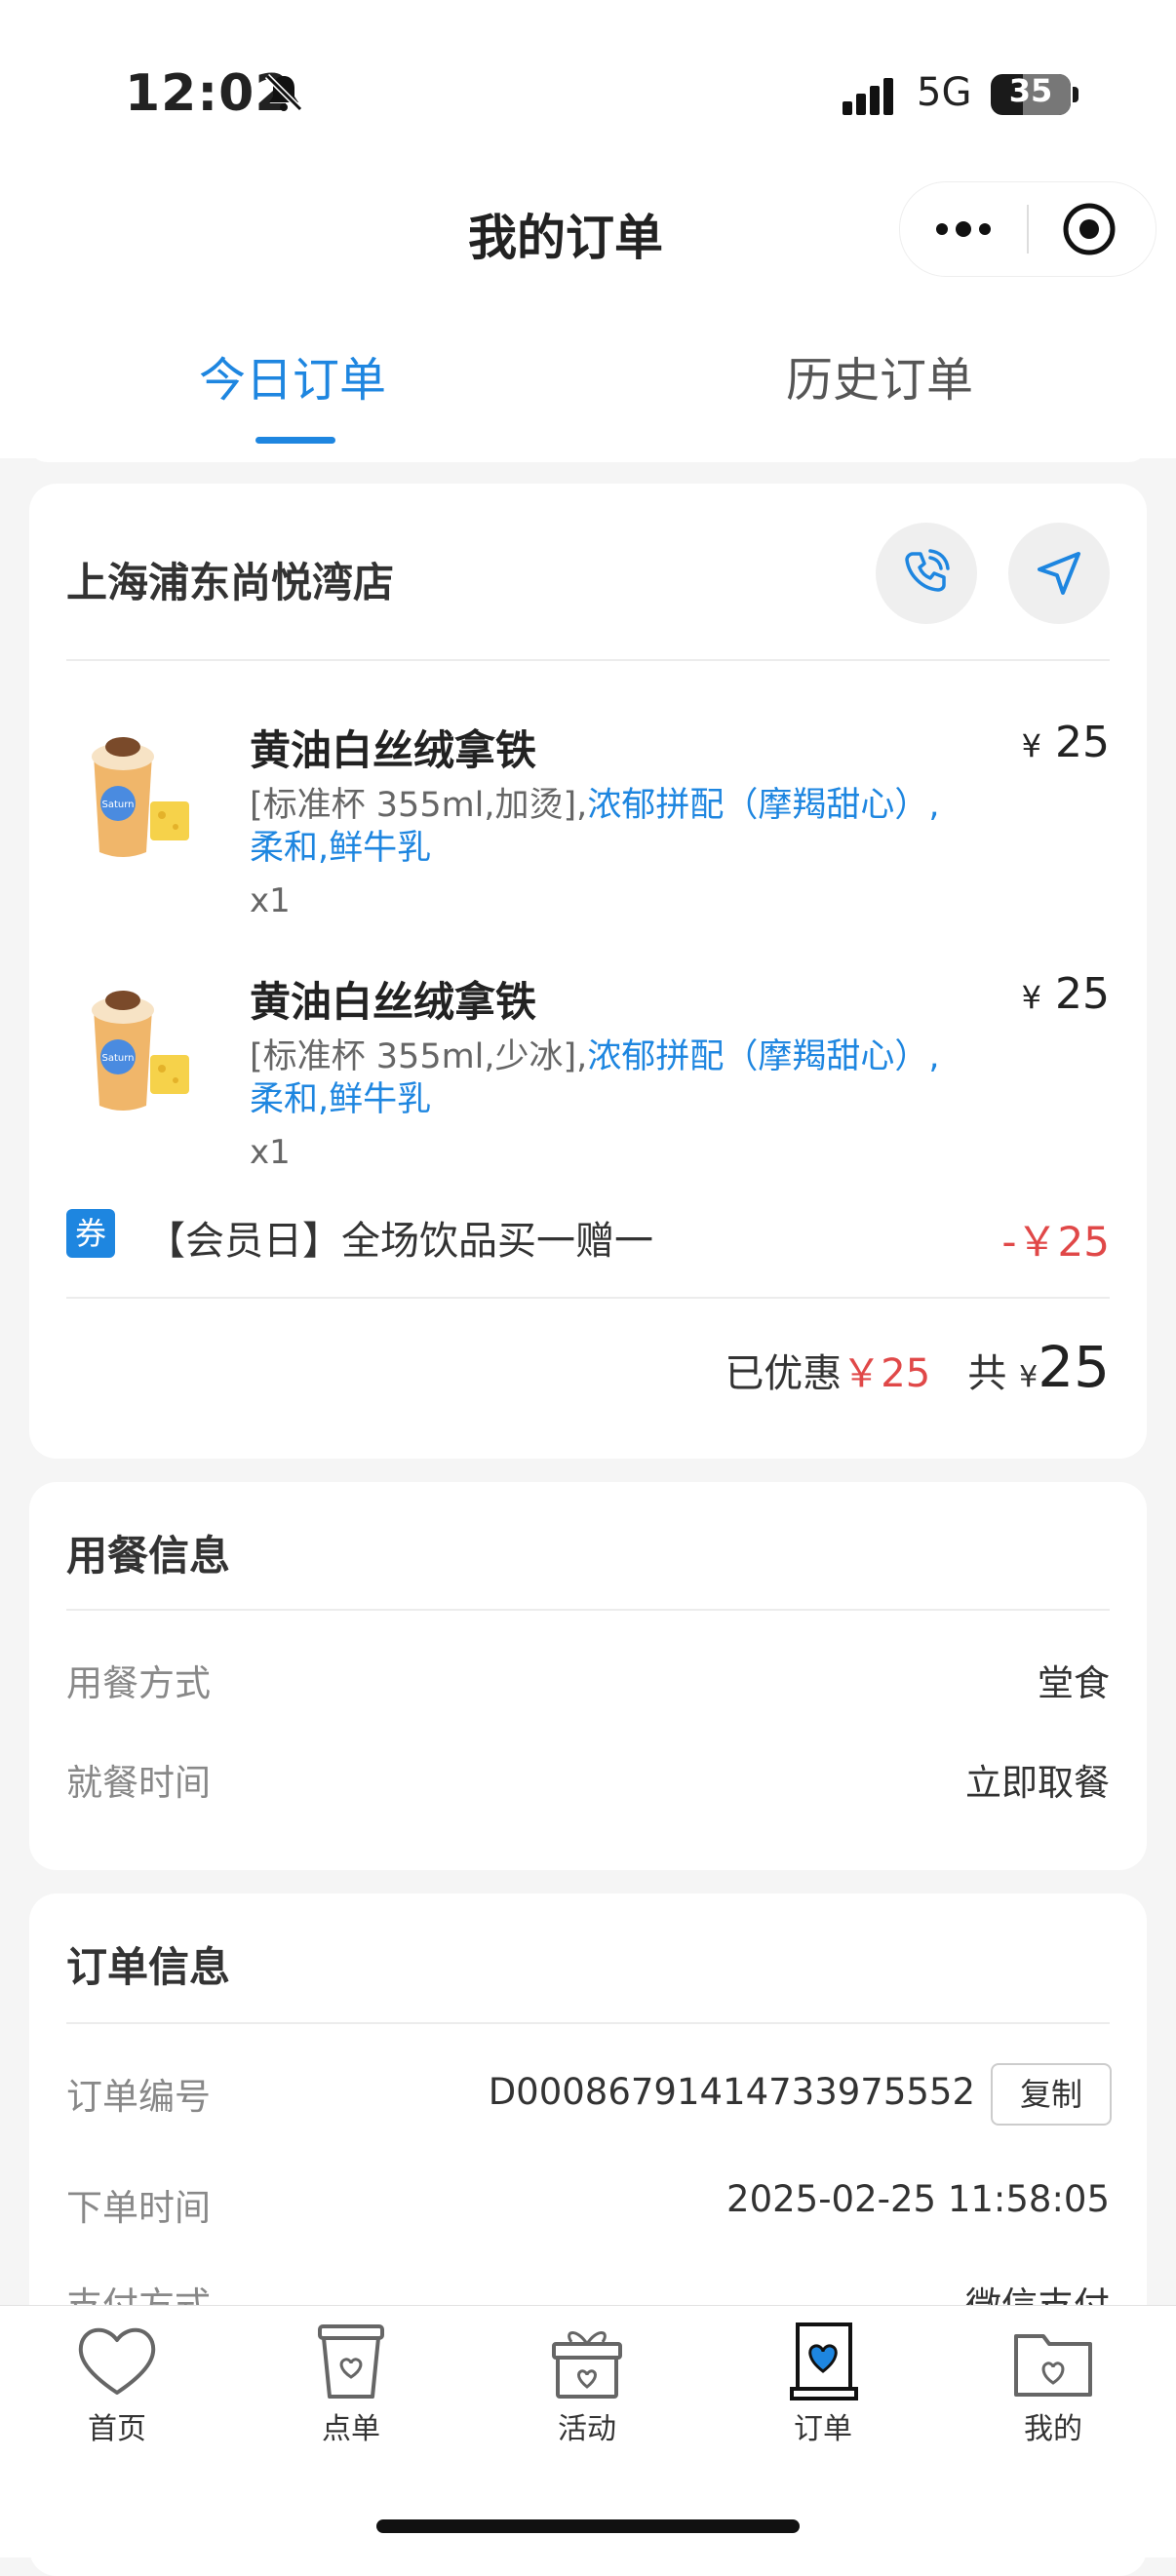 The height and width of the screenshot is (2576, 1176). I want to click on dining-time-value: 立即取餐, so click(1037, 1783).